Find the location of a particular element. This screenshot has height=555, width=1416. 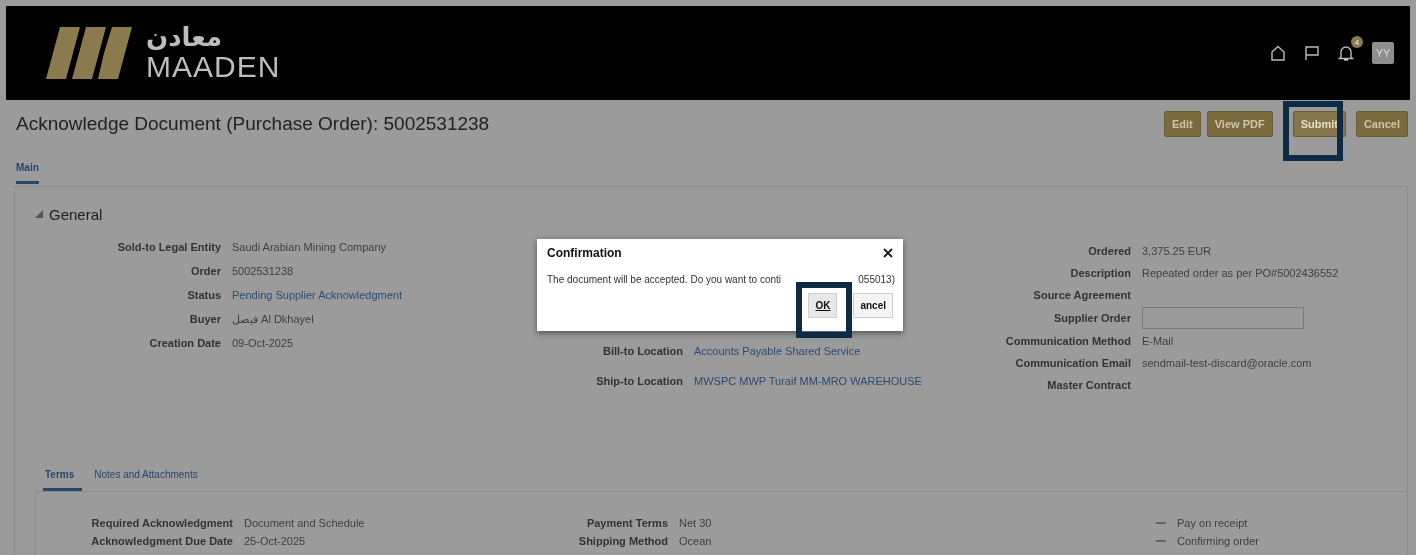

field-value: sendmail-test-discard@oracle.com is located at coordinates (1227, 363).